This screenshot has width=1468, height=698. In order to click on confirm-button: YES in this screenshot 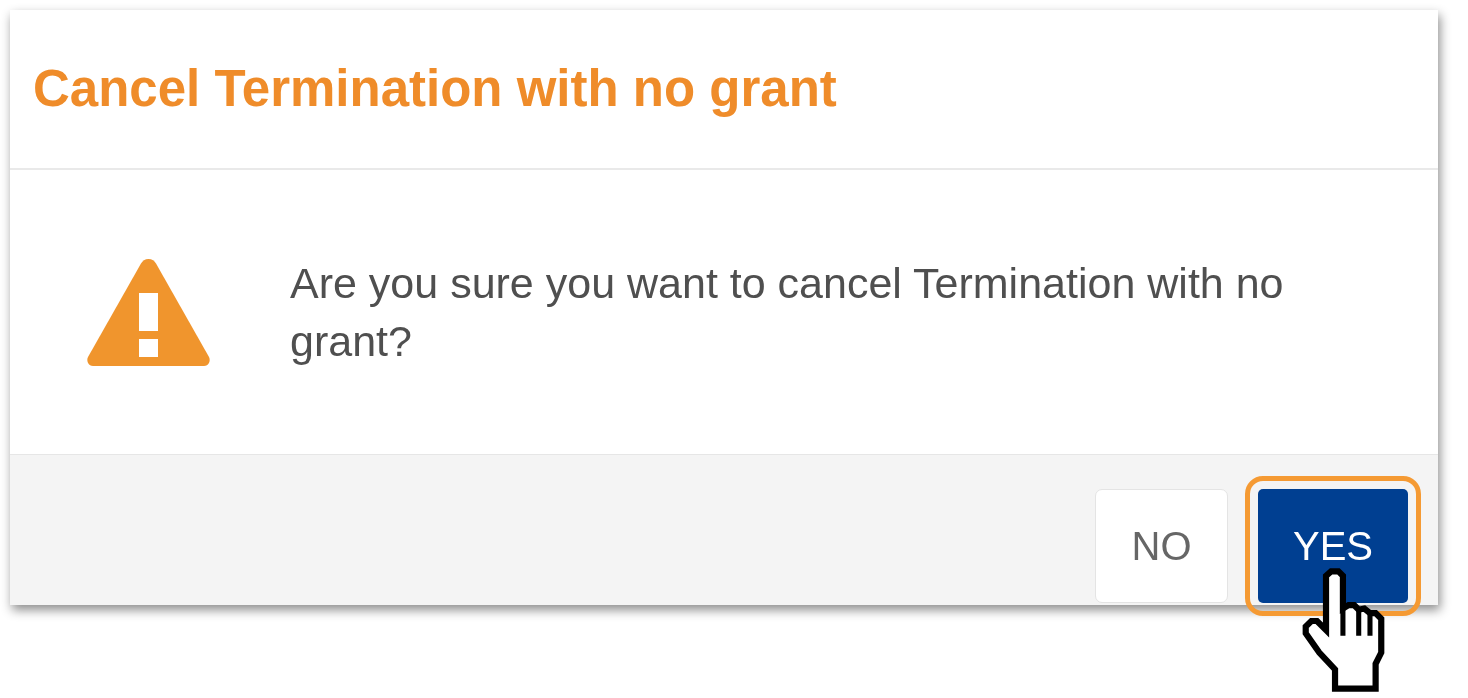, I will do `click(1333, 546)`.